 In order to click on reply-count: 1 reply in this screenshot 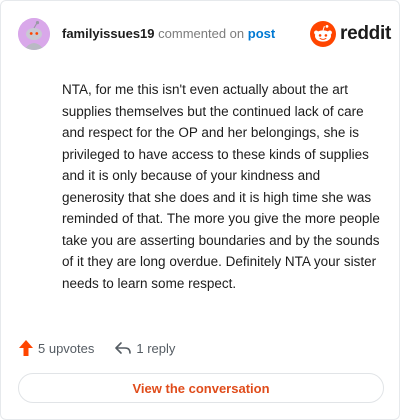, I will do `click(156, 348)`.